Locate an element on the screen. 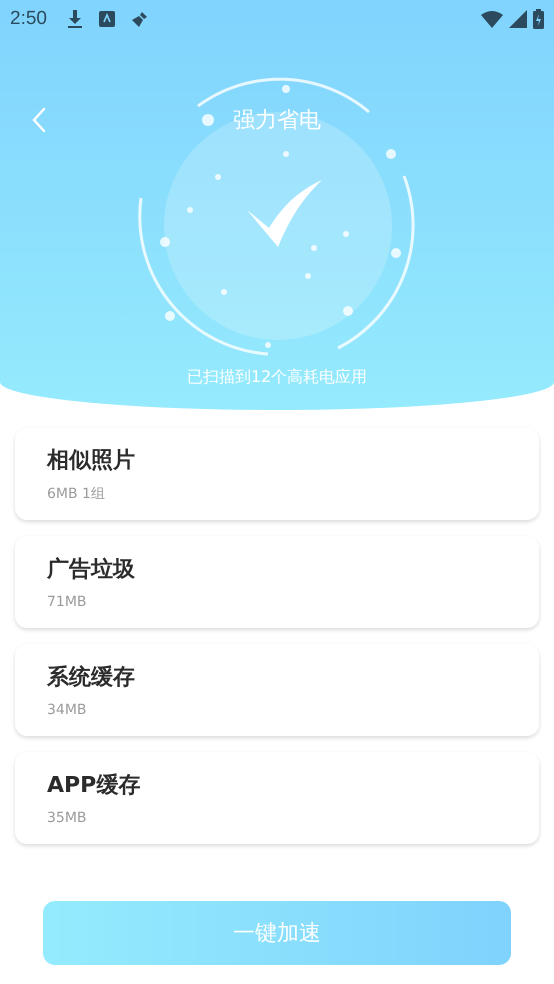 The width and height of the screenshot is (554, 984). category-card: 相似照片 6MB 1组 is located at coordinates (277, 474).